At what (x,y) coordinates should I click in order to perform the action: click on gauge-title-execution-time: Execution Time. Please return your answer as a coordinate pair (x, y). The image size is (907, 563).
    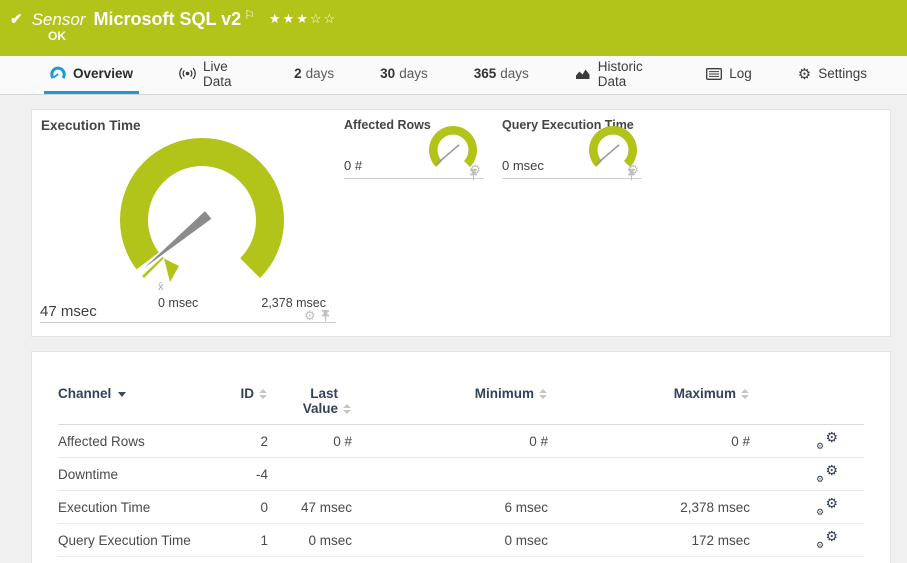
    Looking at the image, I should click on (91, 125).